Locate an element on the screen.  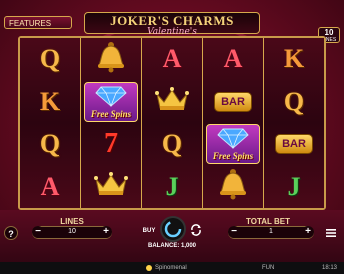
help-label: ? is located at coordinates (11, 234).